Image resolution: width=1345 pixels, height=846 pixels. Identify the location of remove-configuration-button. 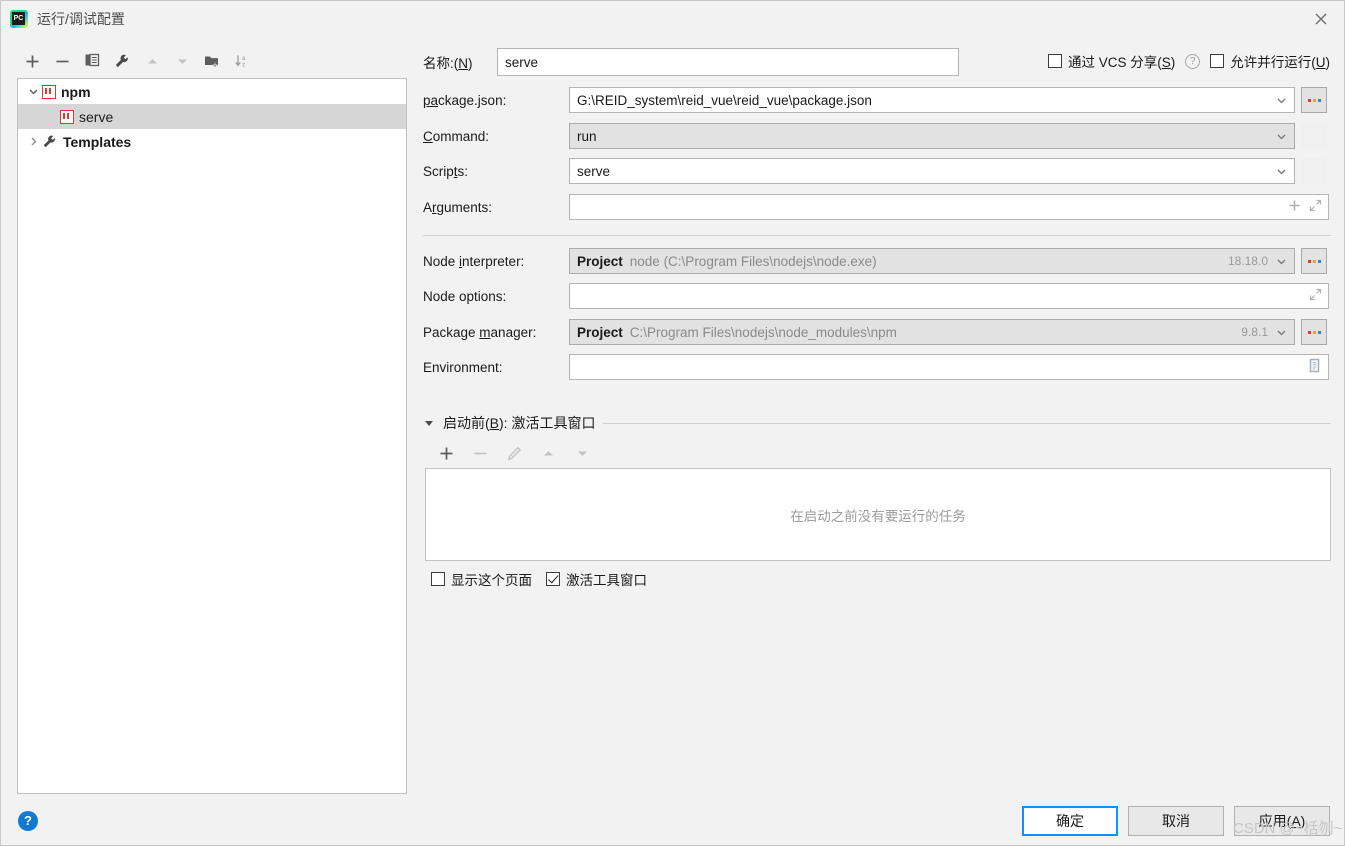
(62, 61).